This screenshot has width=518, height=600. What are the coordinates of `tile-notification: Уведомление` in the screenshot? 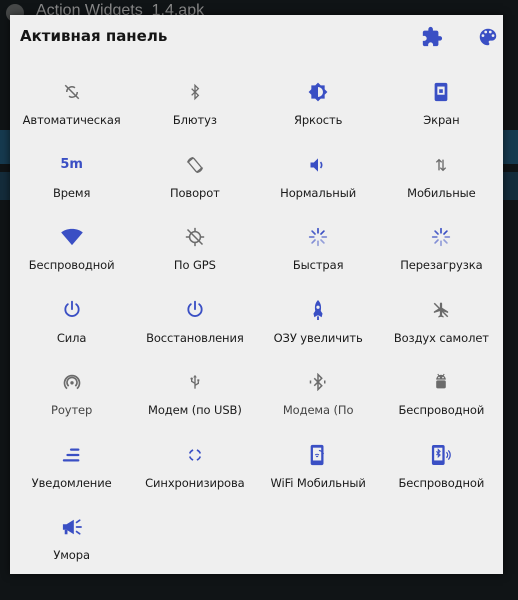 It's located at (71, 476).